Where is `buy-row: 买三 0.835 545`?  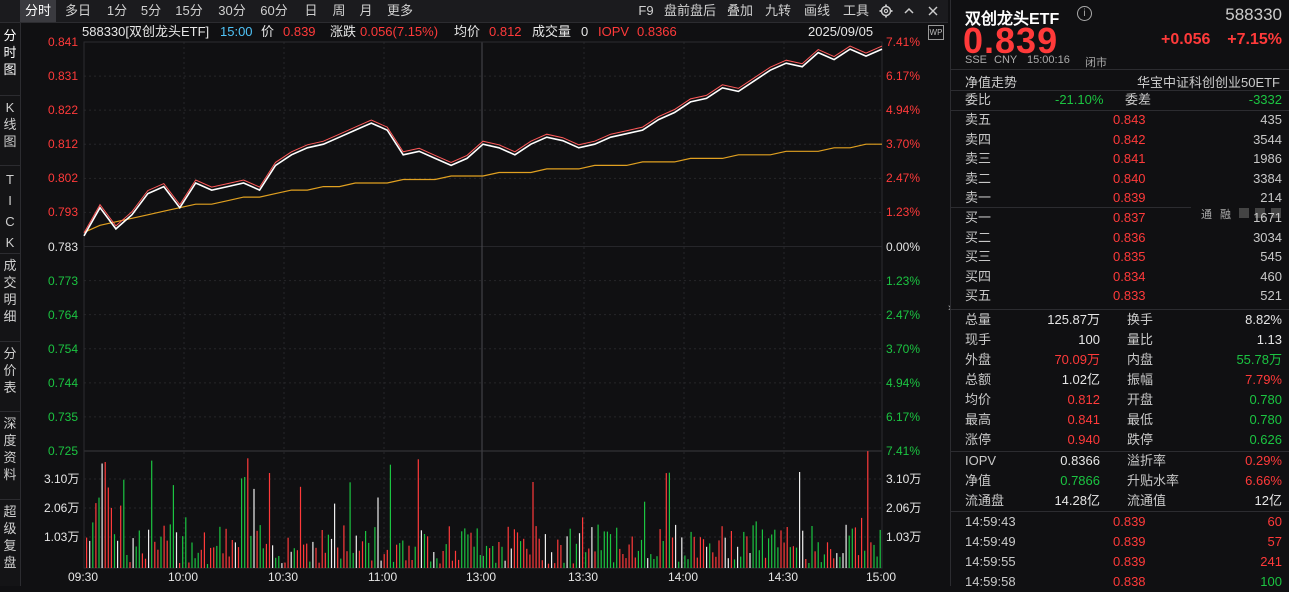 buy-row: 买三 0.835 545 is located at coordinates (1120, 257).